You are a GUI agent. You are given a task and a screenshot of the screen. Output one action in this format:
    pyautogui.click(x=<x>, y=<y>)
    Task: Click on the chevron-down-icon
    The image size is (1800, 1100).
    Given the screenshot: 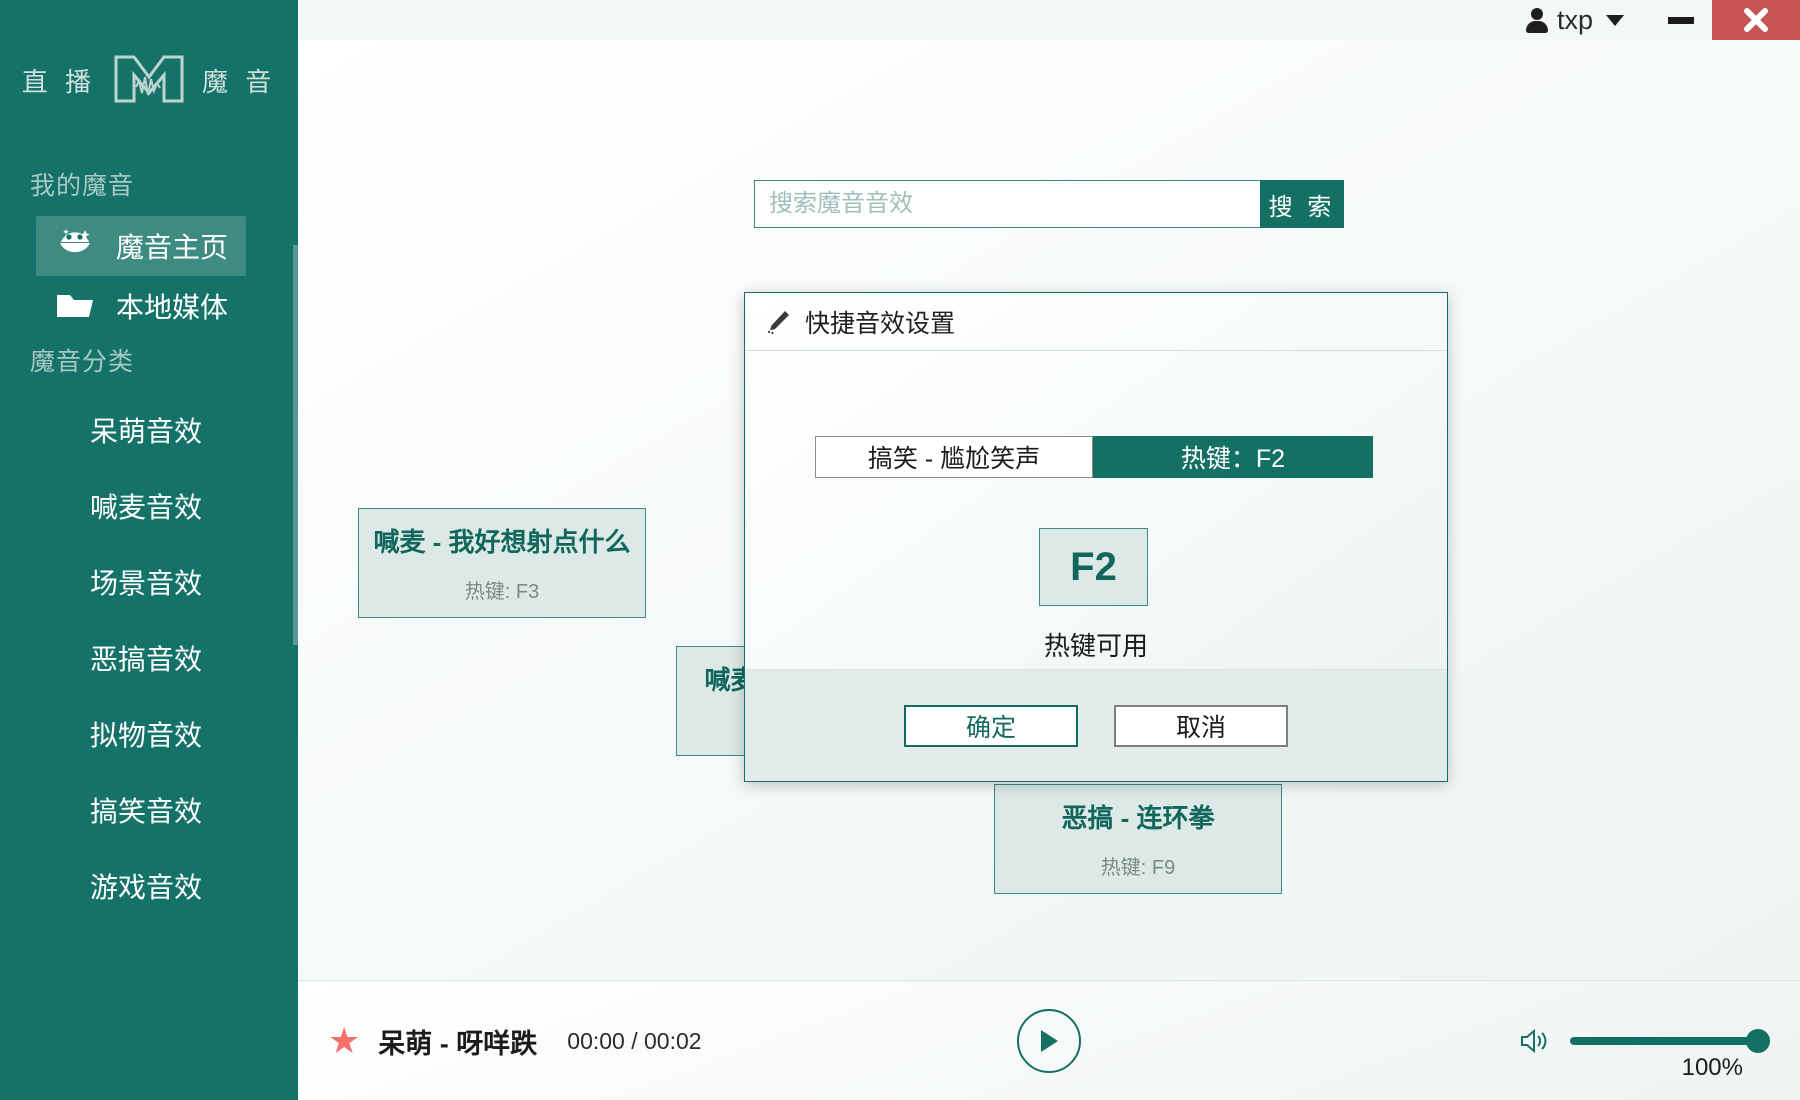 What is the action you would take?
    pyautogui.click(x=1615, y=20)
    